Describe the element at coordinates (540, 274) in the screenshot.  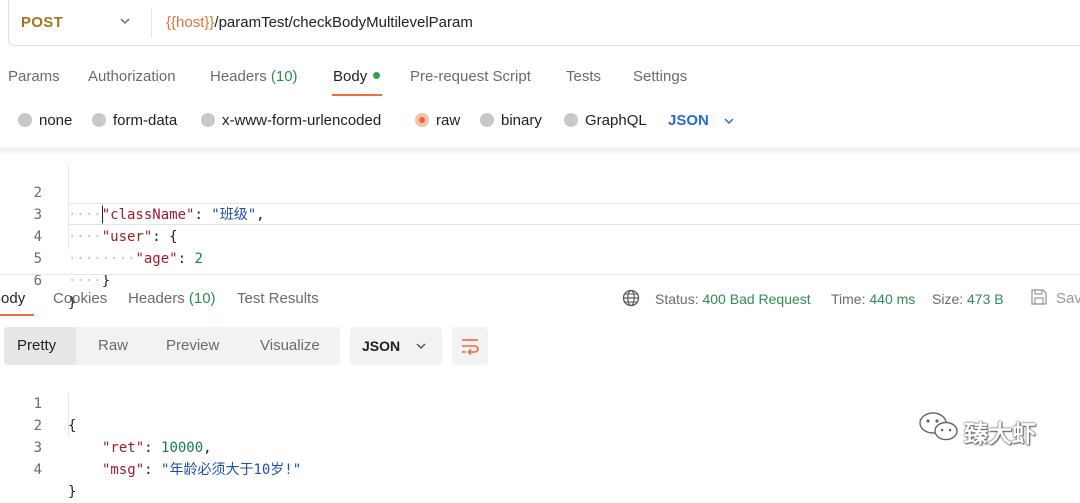
I see `pane-divider` at that location.